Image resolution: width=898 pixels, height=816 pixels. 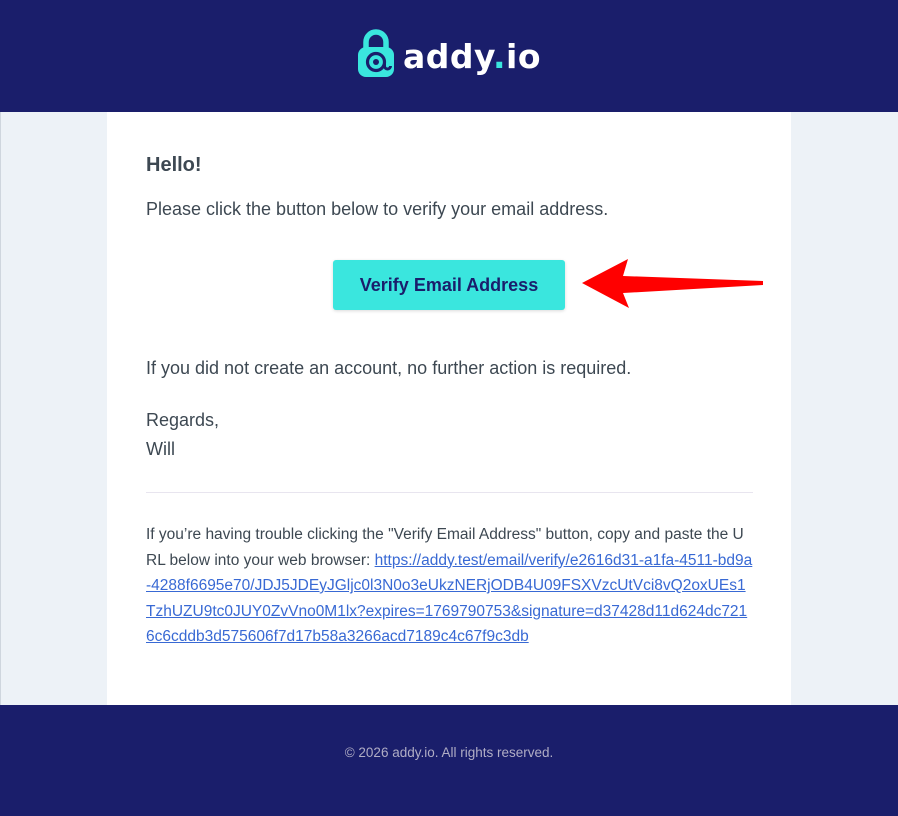 What do you see at coordinates (672, 283) in the screenshot?
I see `red-arrow-pointer` at bounding box center [672, 283].